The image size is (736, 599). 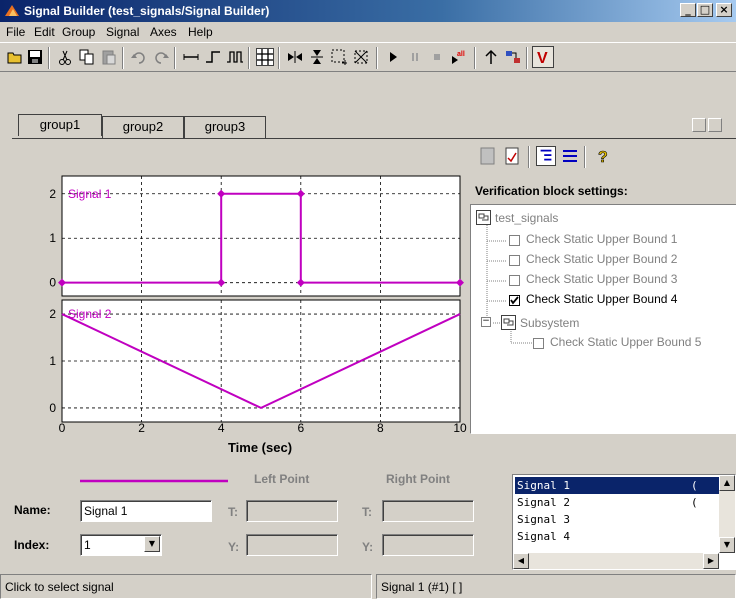 What do you see at coordinates (213, 57) in the screenshot?
I see `step-icon` at bounding box center [213, 57].